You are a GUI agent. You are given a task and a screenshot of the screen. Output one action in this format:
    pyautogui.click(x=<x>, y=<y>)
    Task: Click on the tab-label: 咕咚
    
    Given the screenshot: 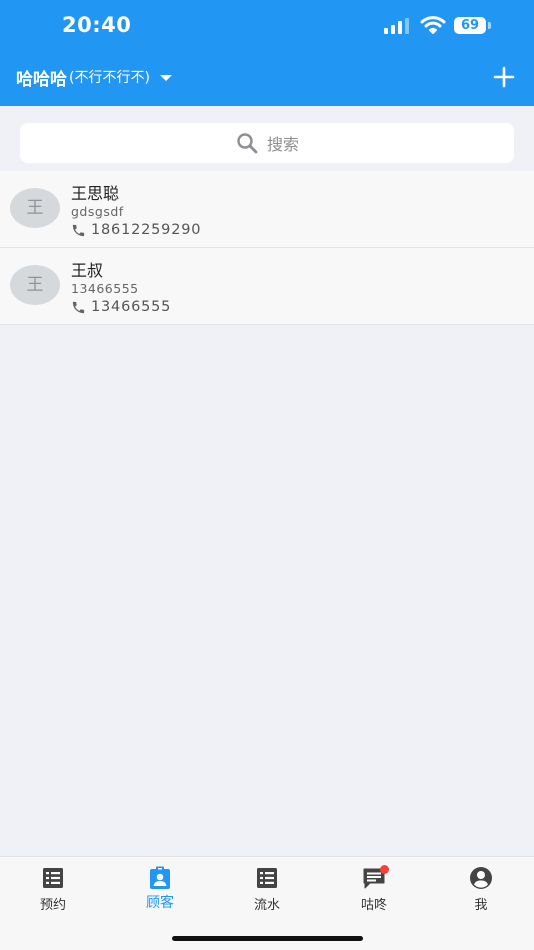 What is the action you would take?
    pyautogui.click(x=373, y=905)
    